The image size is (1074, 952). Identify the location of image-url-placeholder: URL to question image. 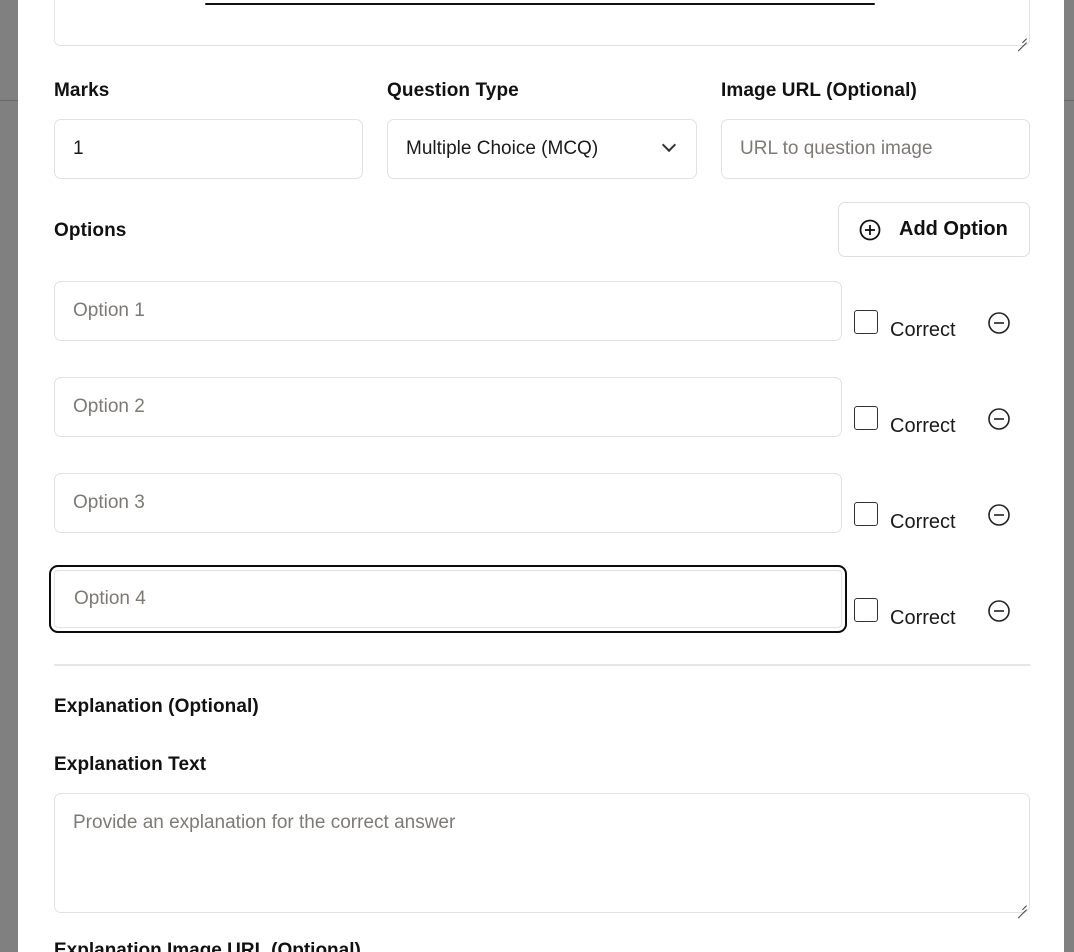
(836, 148).